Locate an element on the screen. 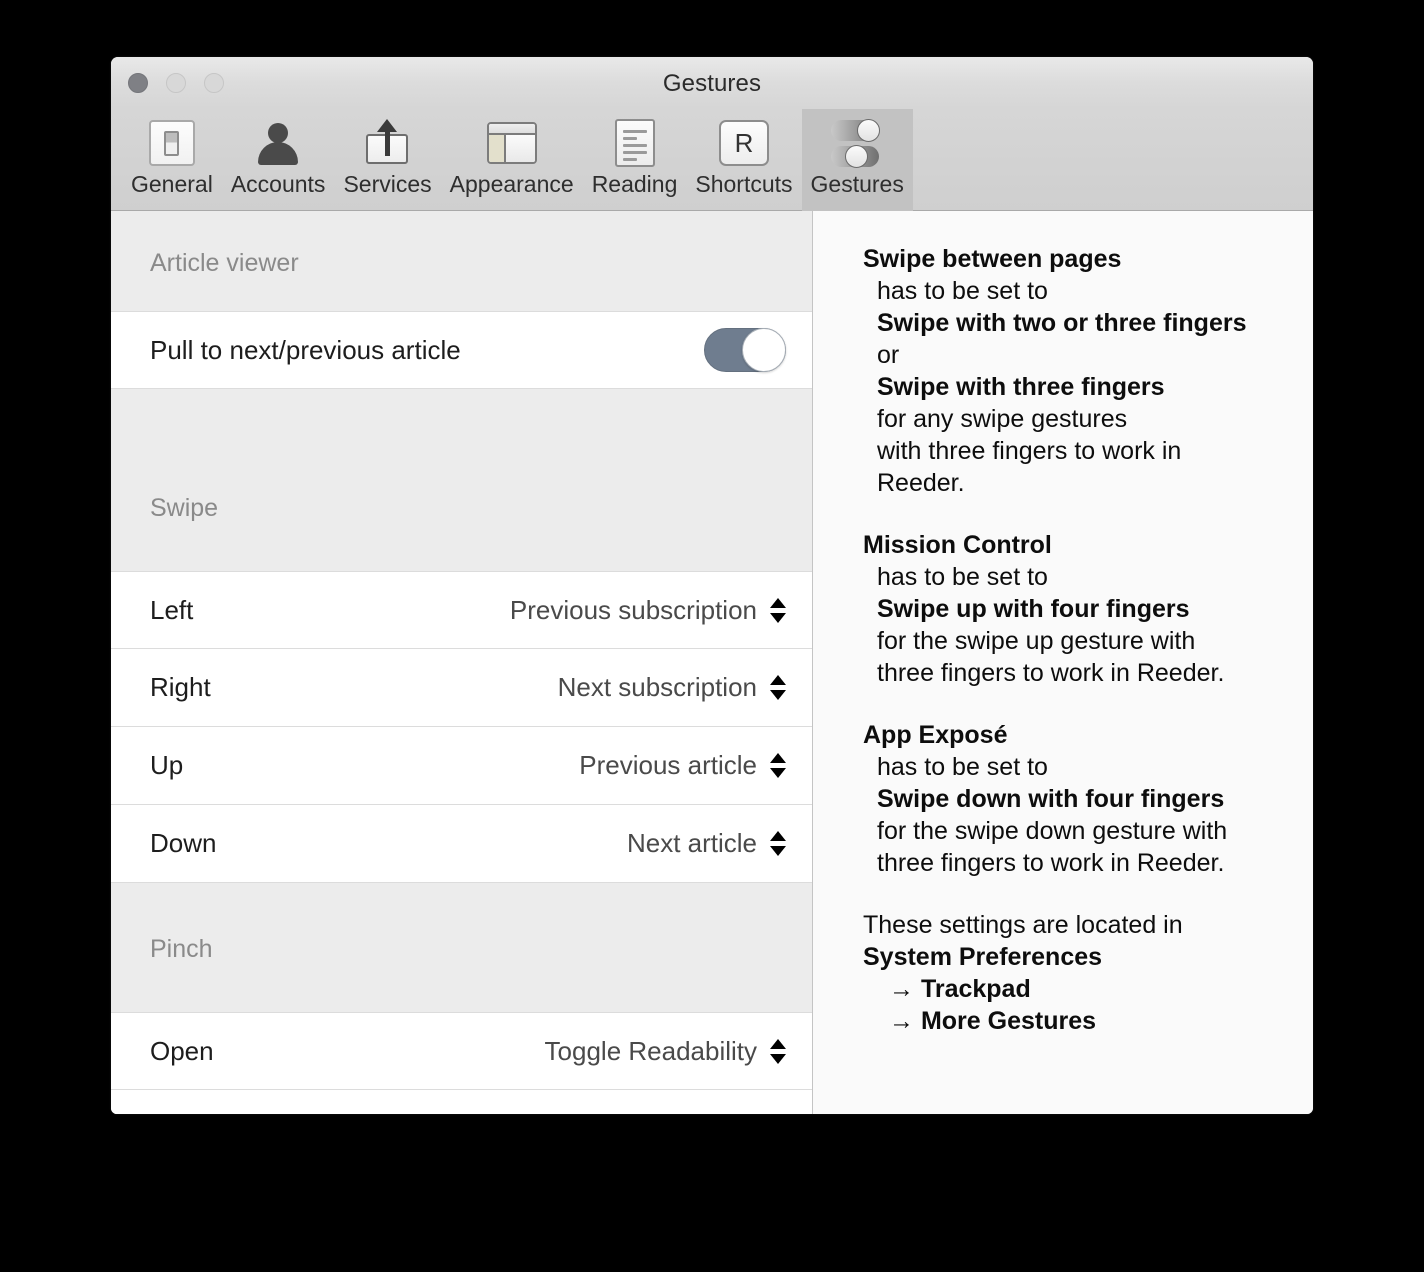 Image resolution: width=1424 pixels, height=1272 pixels. row-label: Right is located at coordinates (180, 687).